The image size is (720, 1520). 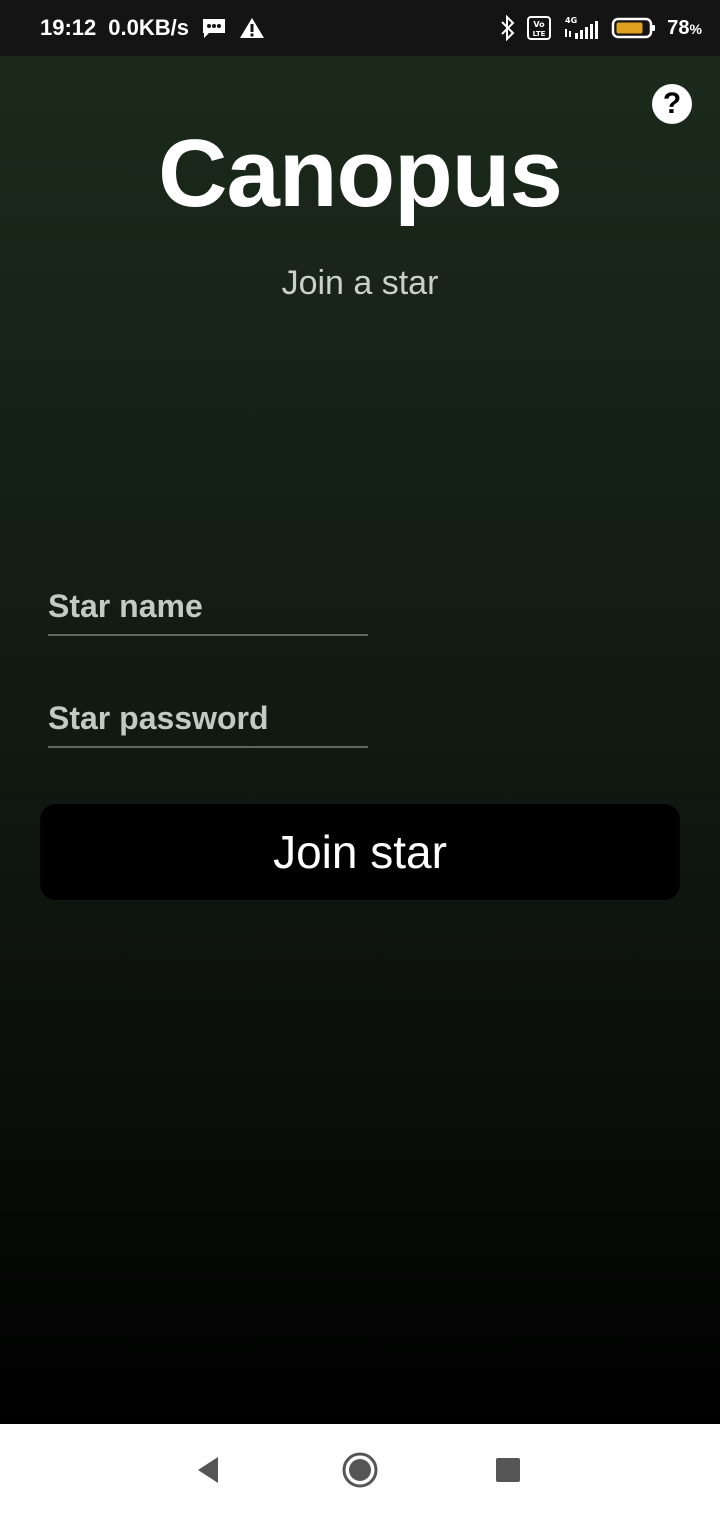 What do you see at coordinates (684, 27) in the screenshot?
I see `battery-percent: 78%` at bounding box center [684, 27].